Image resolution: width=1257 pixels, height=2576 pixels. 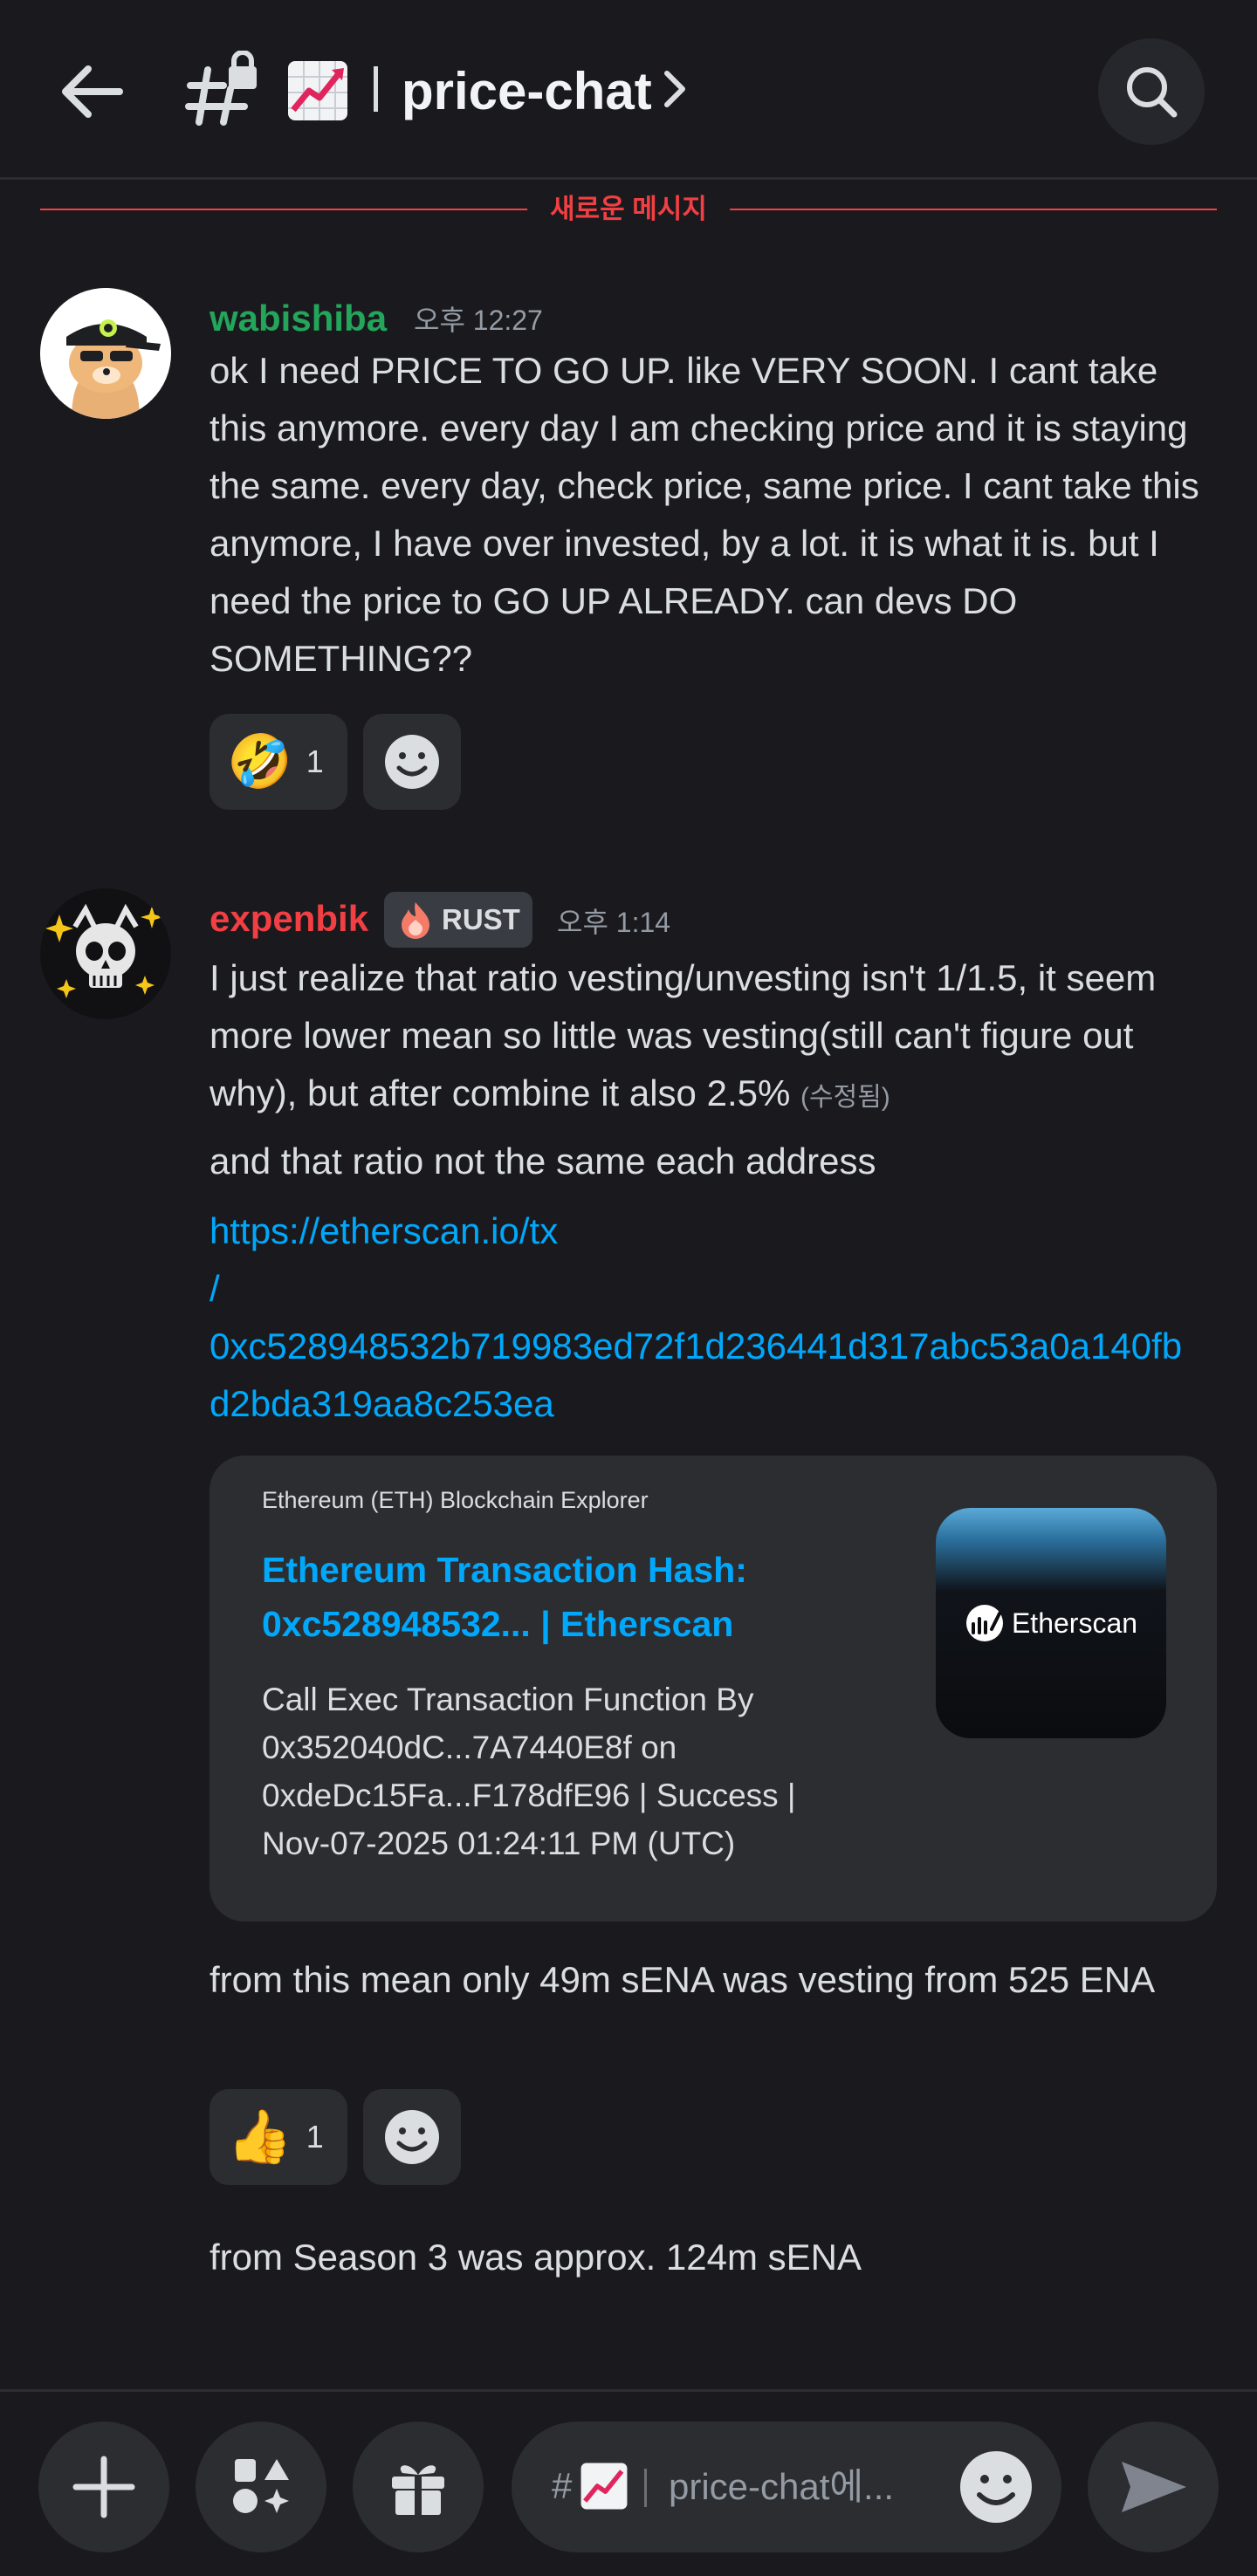 What do you see at coordinates (716, 1404) in the screenshot?
I see `link-line: d2bda319aa8c253ea` at bounding box center [716, 1404].